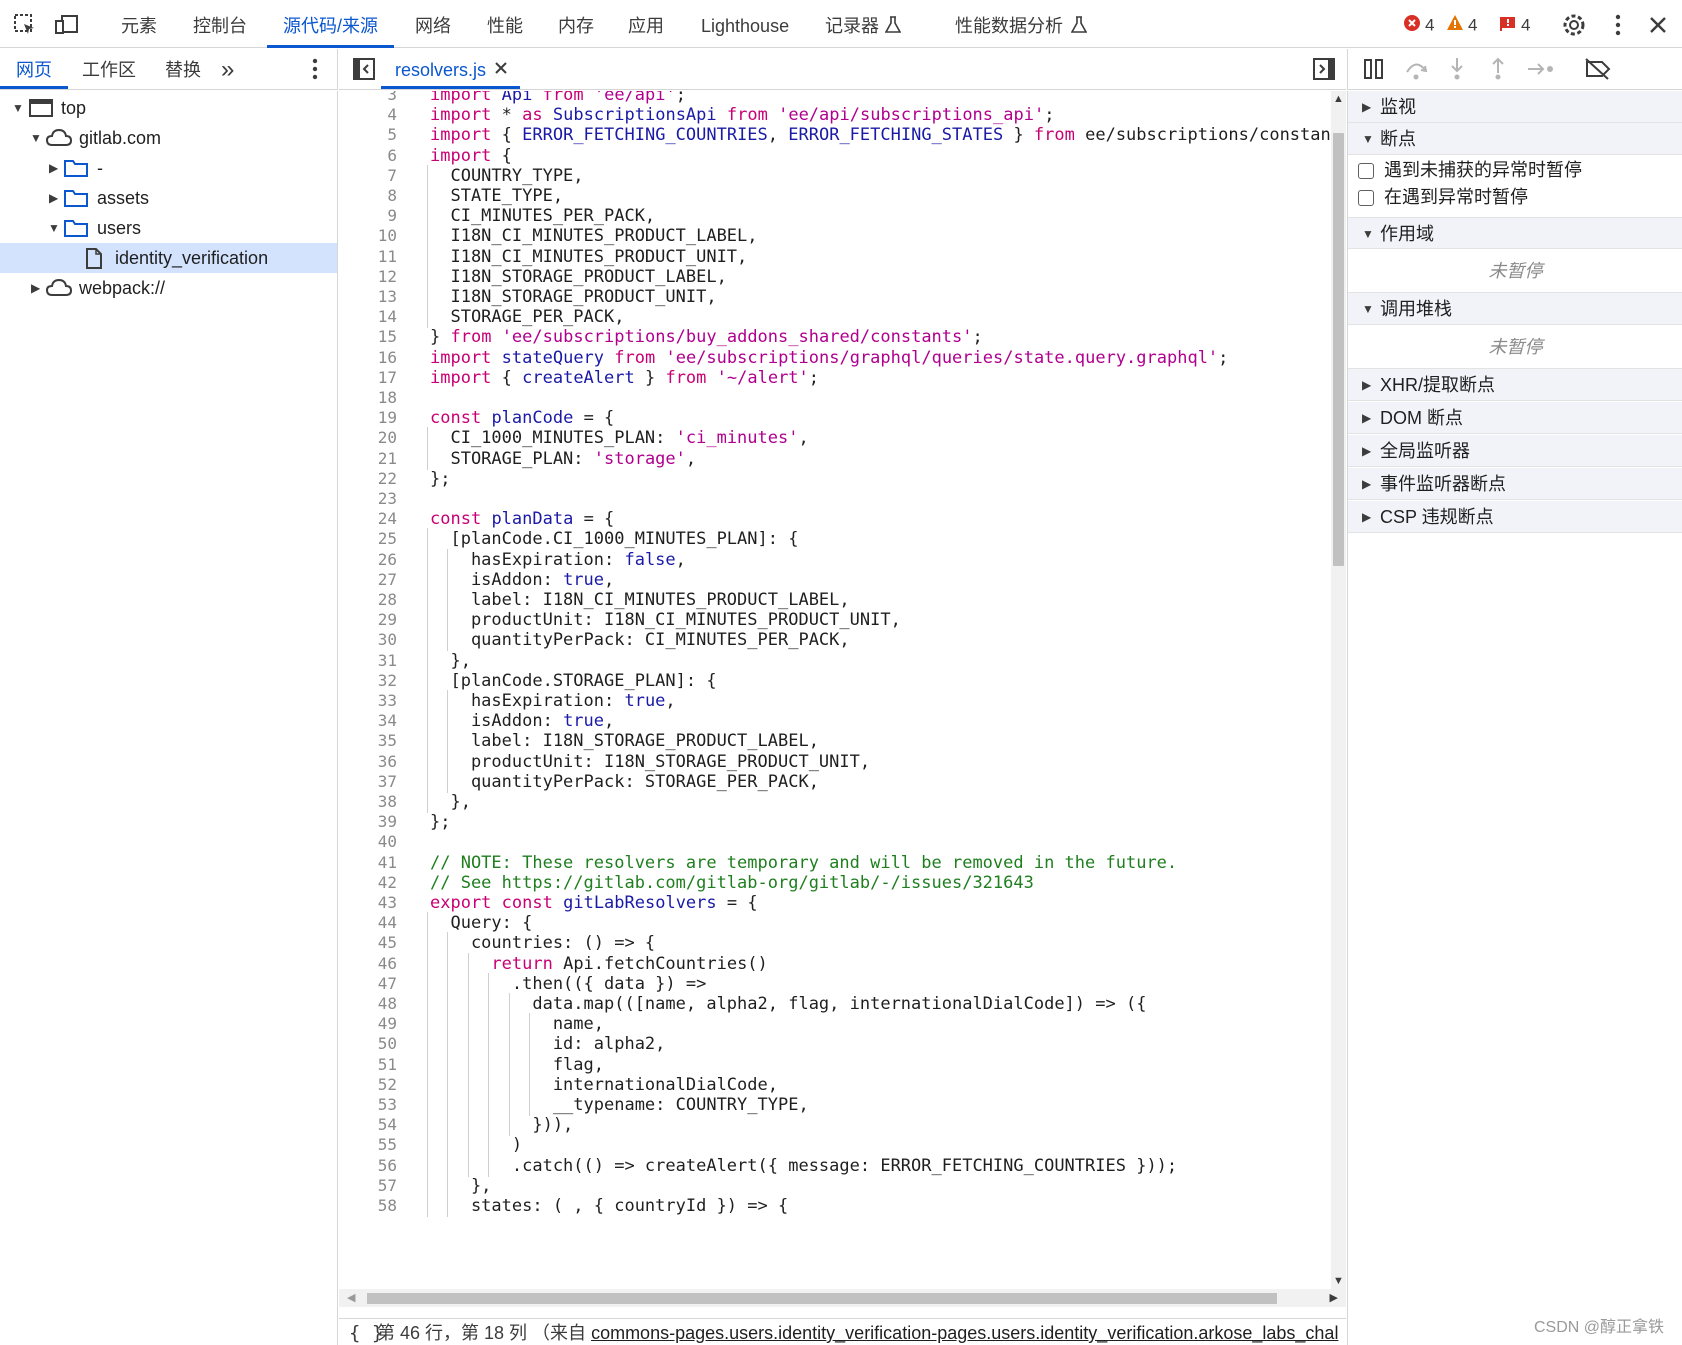 The image size is (1682, 1345). Describe the element at coordinates (368, 539) in the screenshot. I see `line-number: 25` at that location.